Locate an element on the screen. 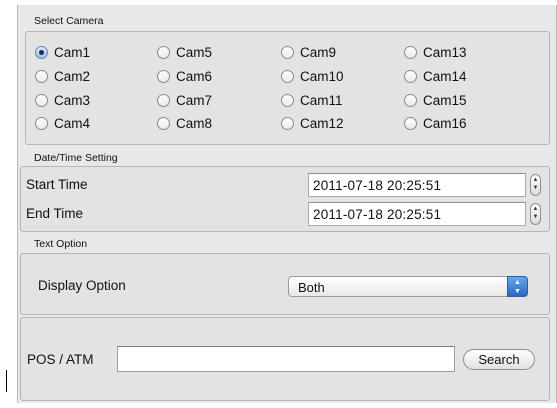 The image size is (557, 408). camera-option-label: Cam5 is located at coordinates (194, 52).